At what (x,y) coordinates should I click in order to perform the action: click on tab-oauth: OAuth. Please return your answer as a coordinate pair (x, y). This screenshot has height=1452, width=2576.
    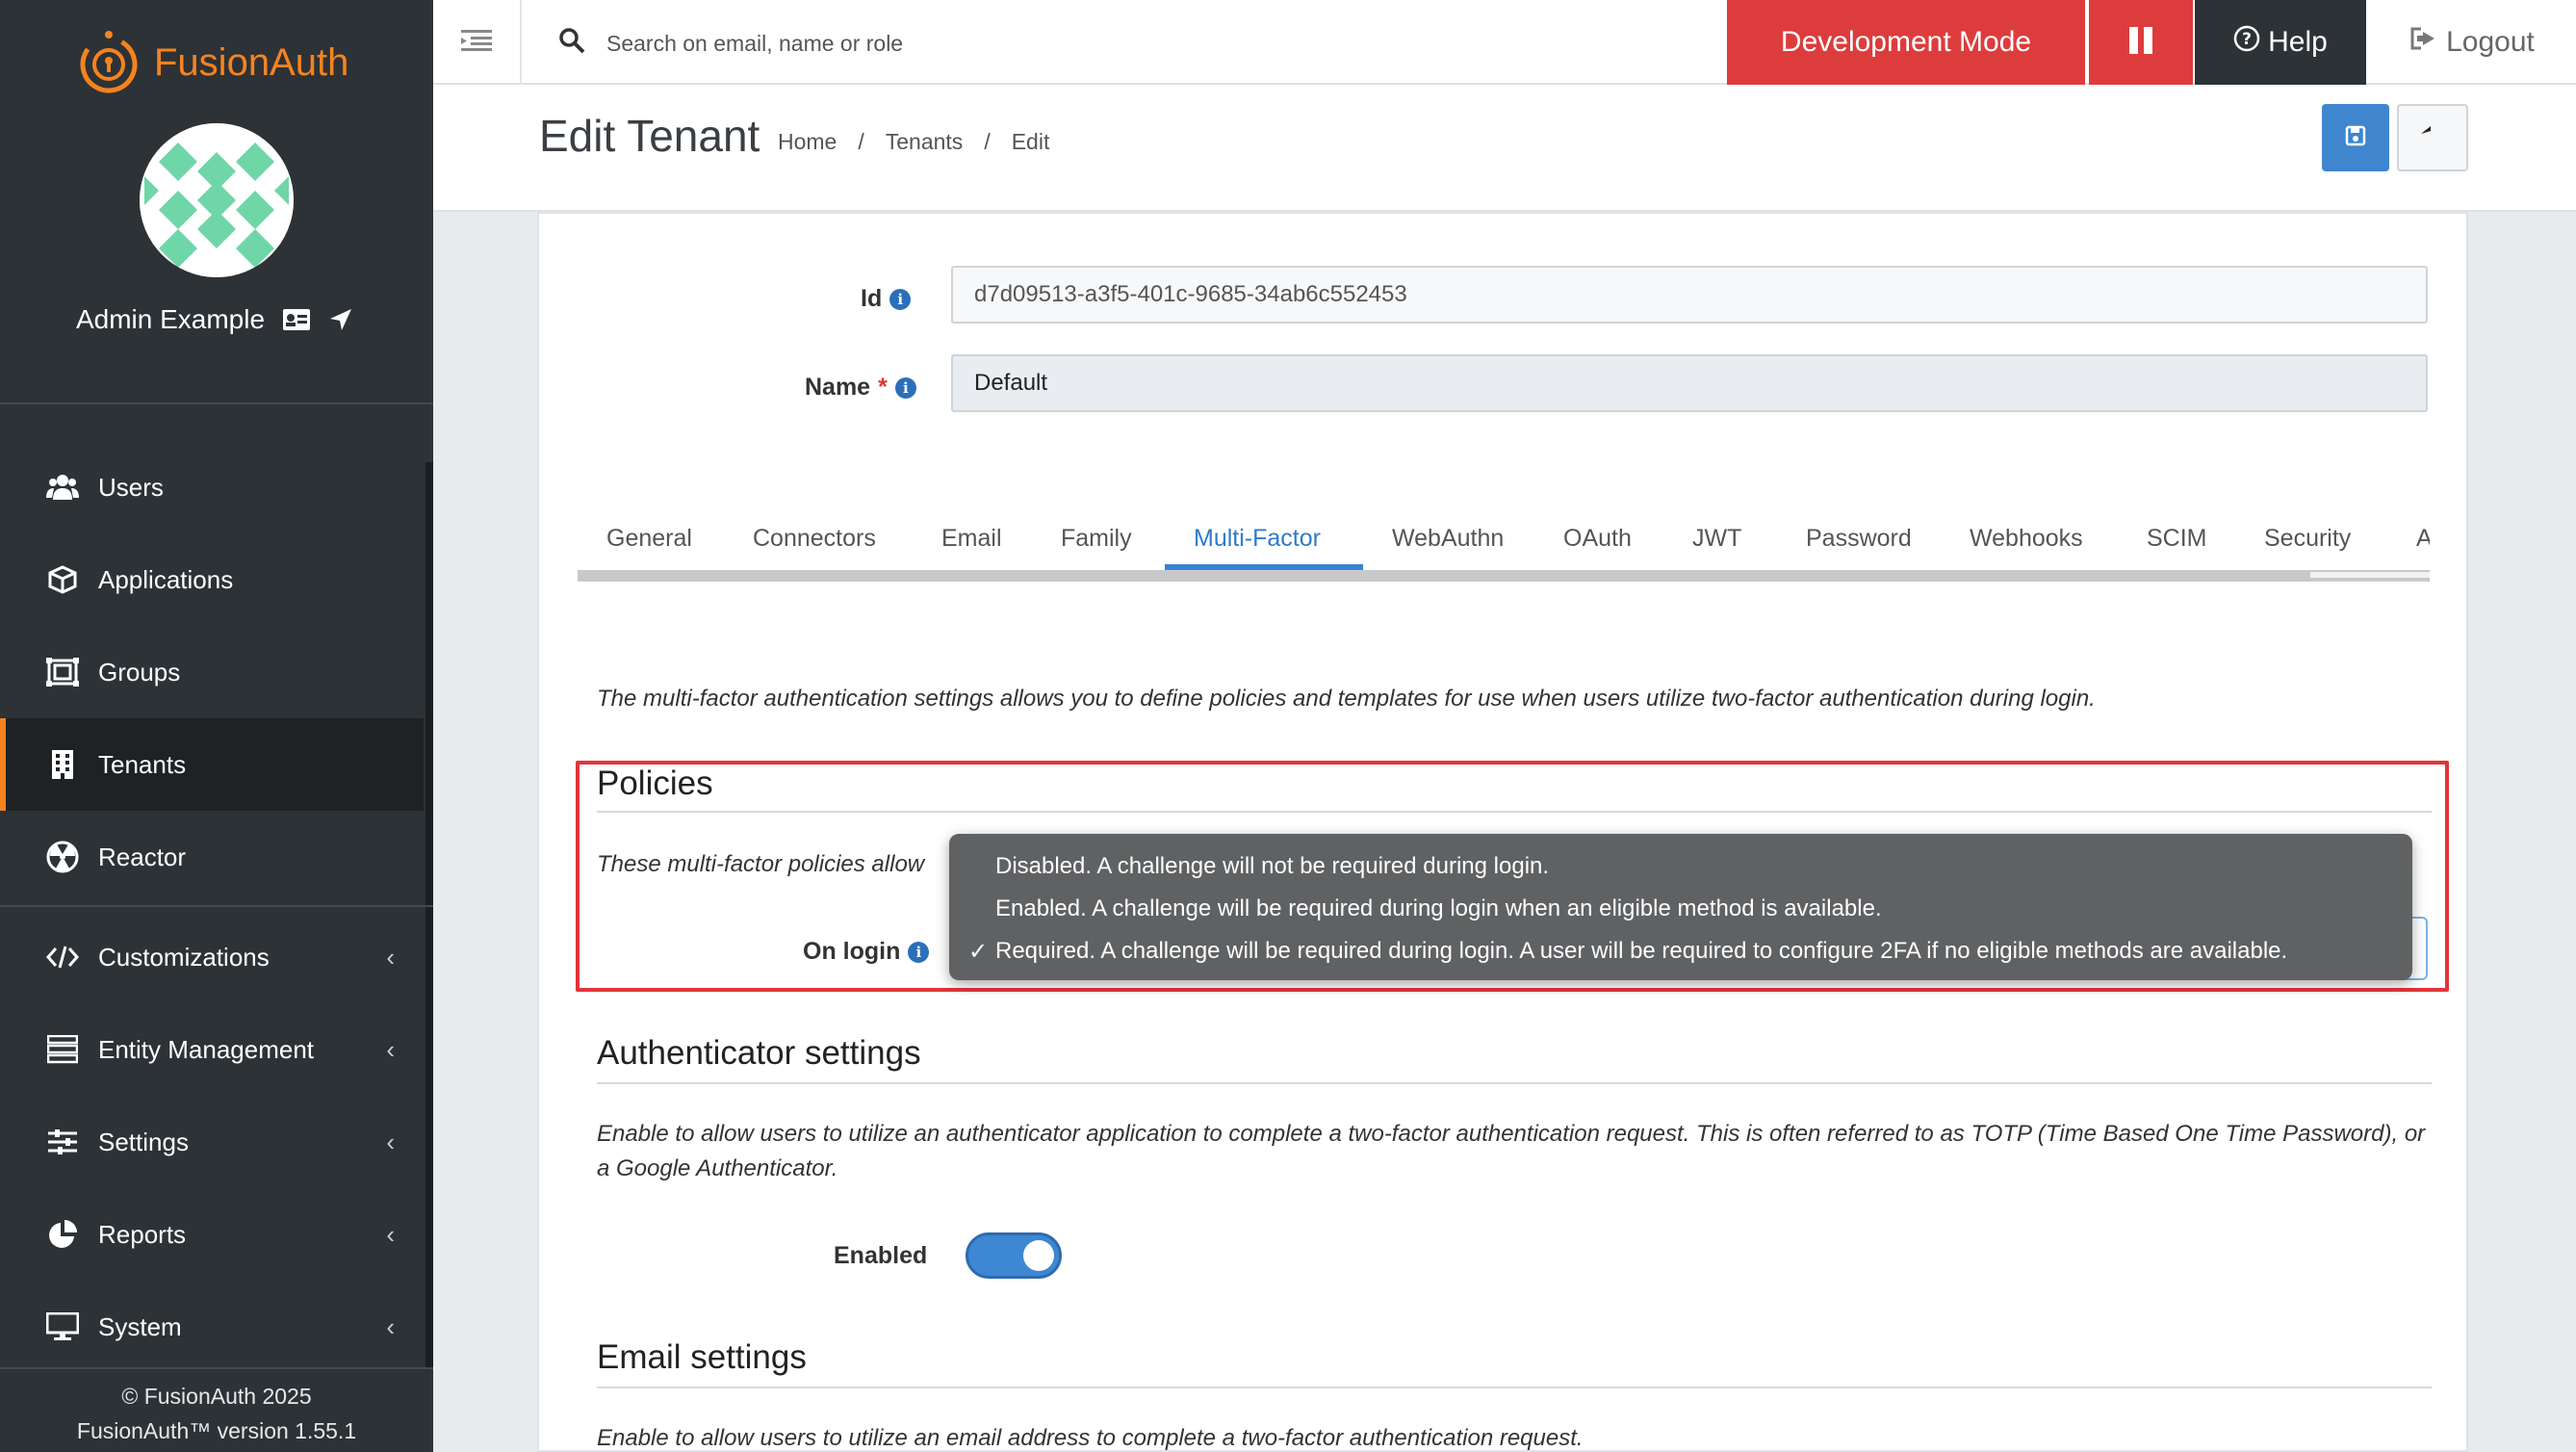
    Looking at the image, I should click on (1598, 538).